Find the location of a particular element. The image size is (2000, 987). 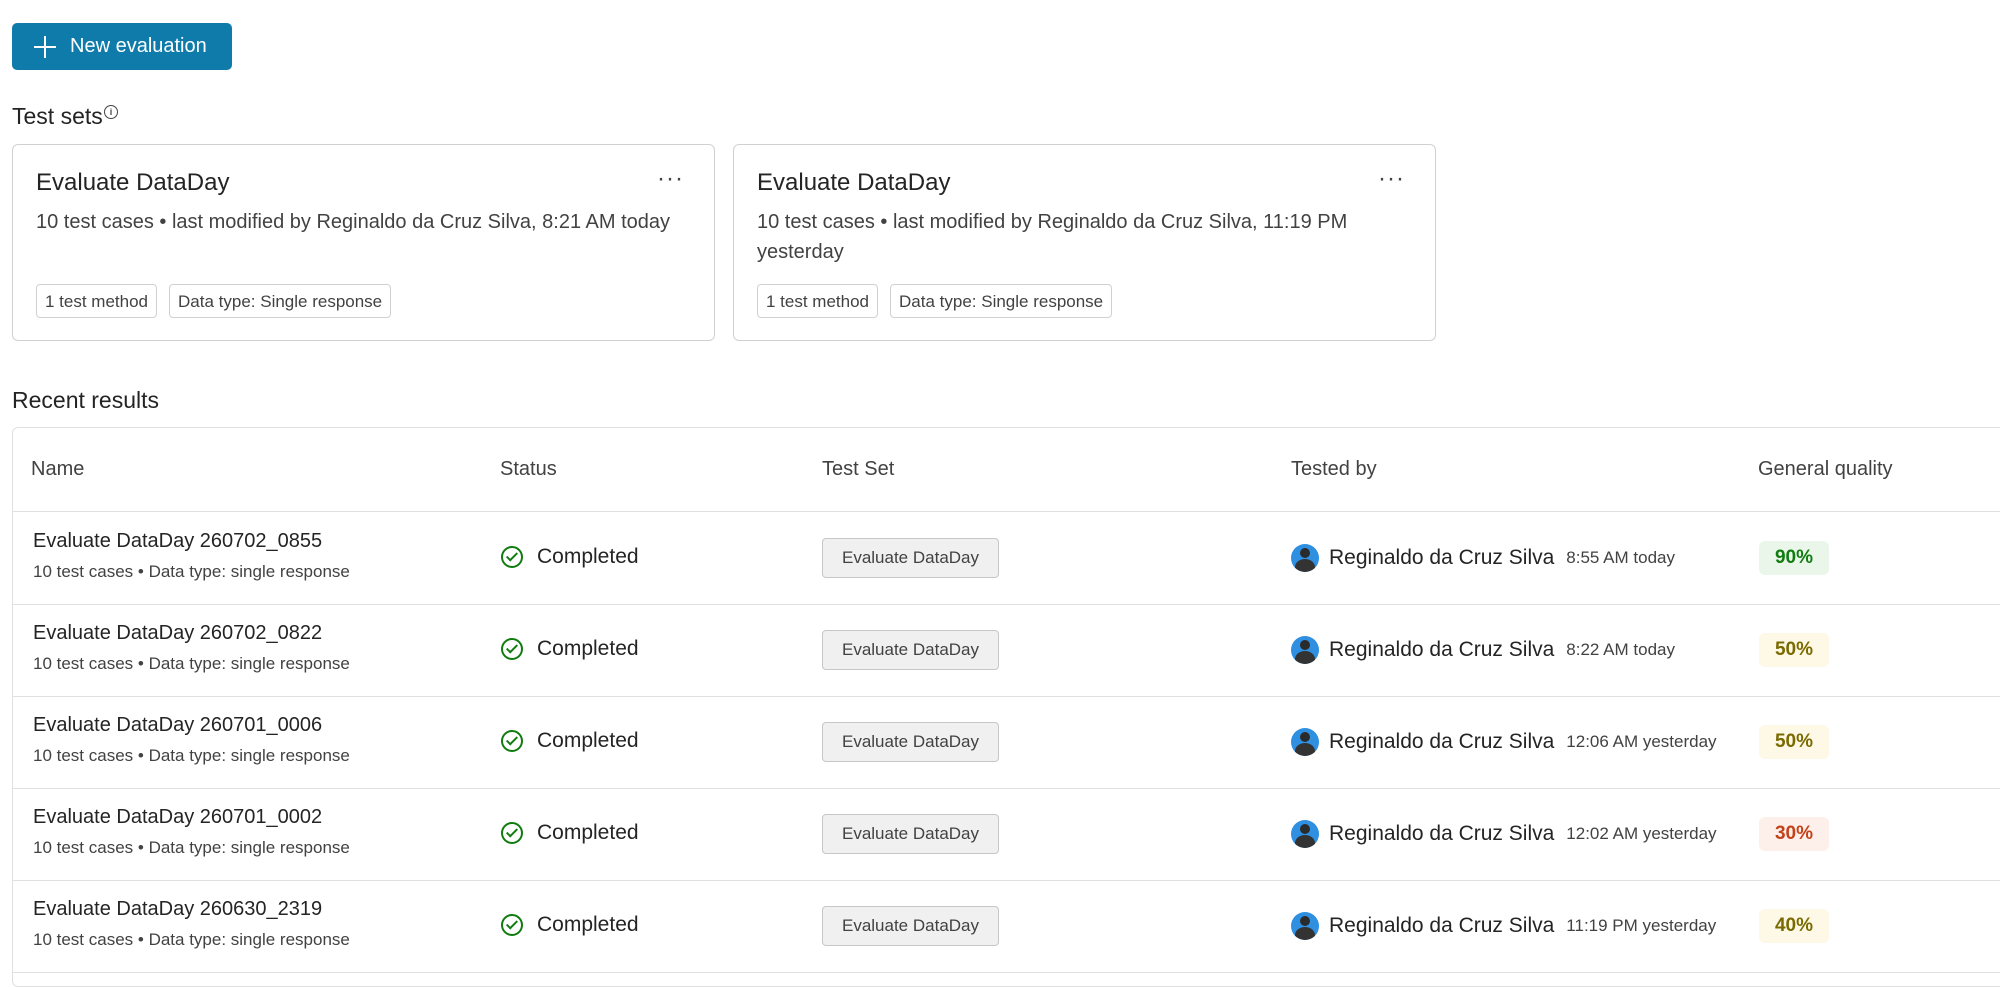

new-evaluation-button: New evaluation is located at coordinates (122, 46).